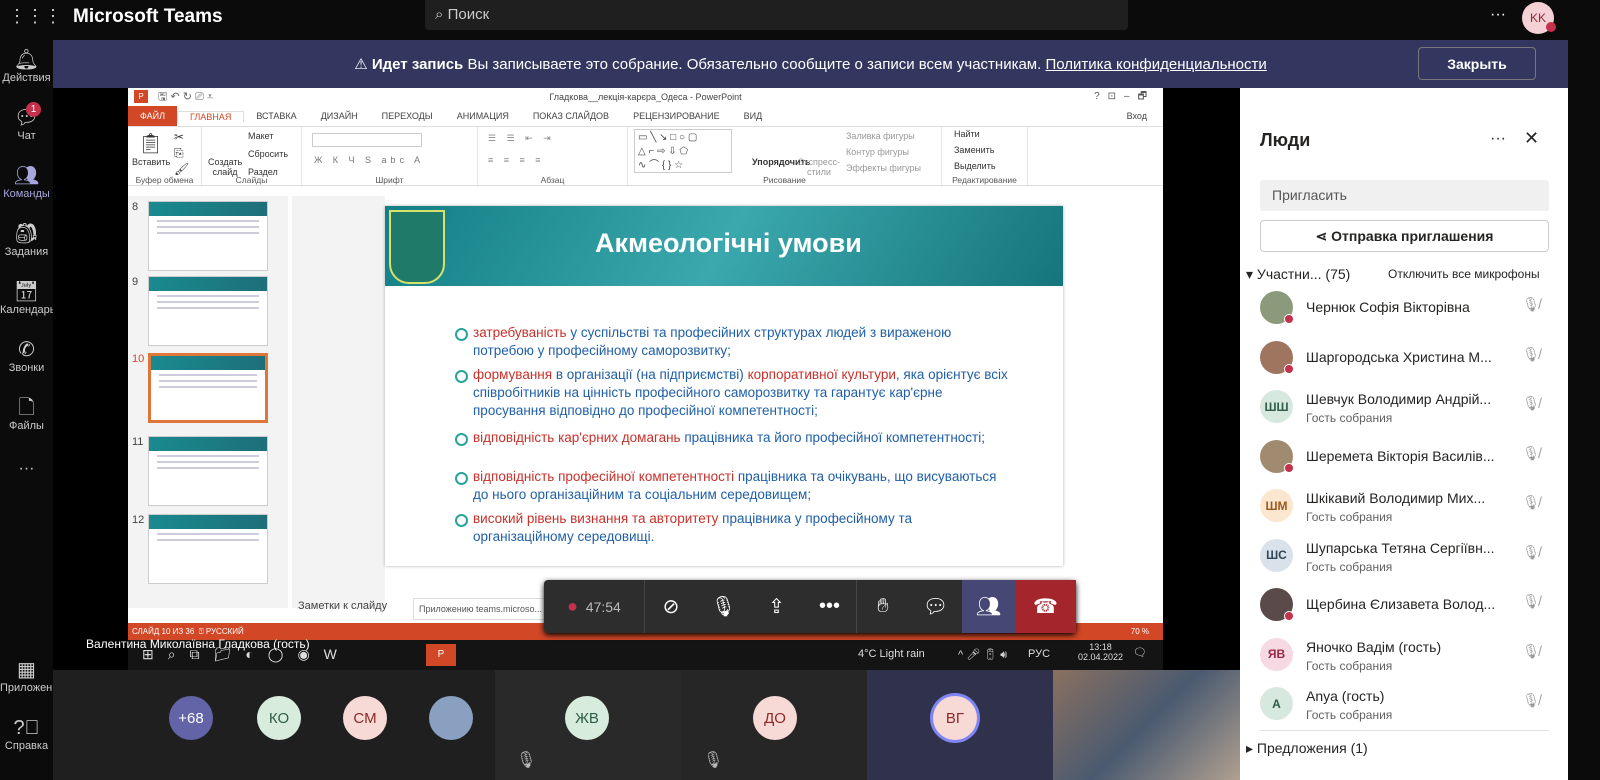 Image resolution: width=1600 pixels, height=780 pixels. I want to click on close-banner-button: Закрыть, so click(1477, 63).